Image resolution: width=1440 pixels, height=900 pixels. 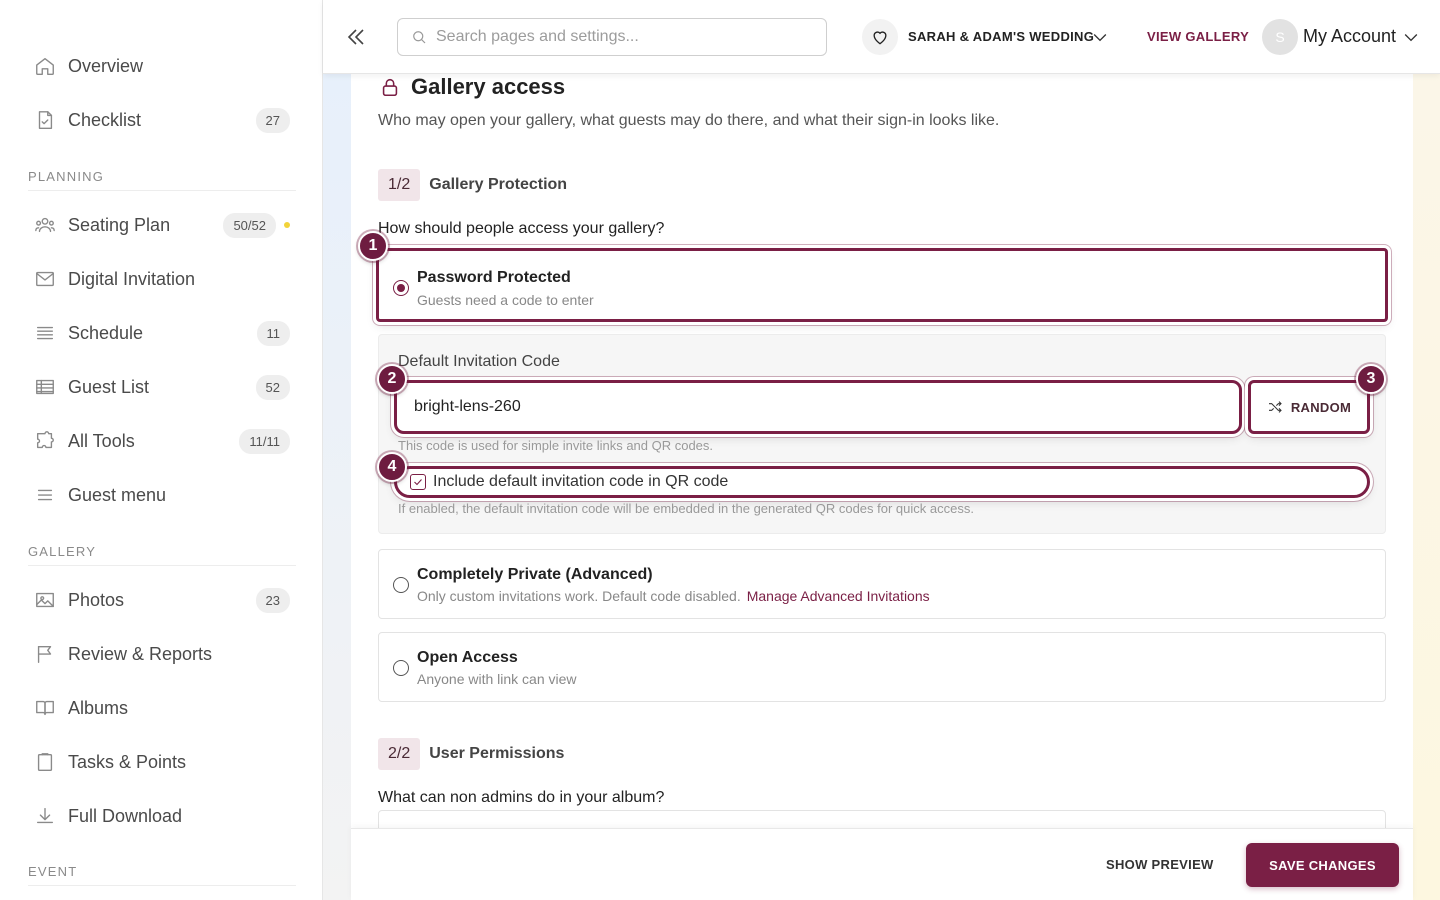 I want to click on include-code-checkbox, so click(x=418, y=482).